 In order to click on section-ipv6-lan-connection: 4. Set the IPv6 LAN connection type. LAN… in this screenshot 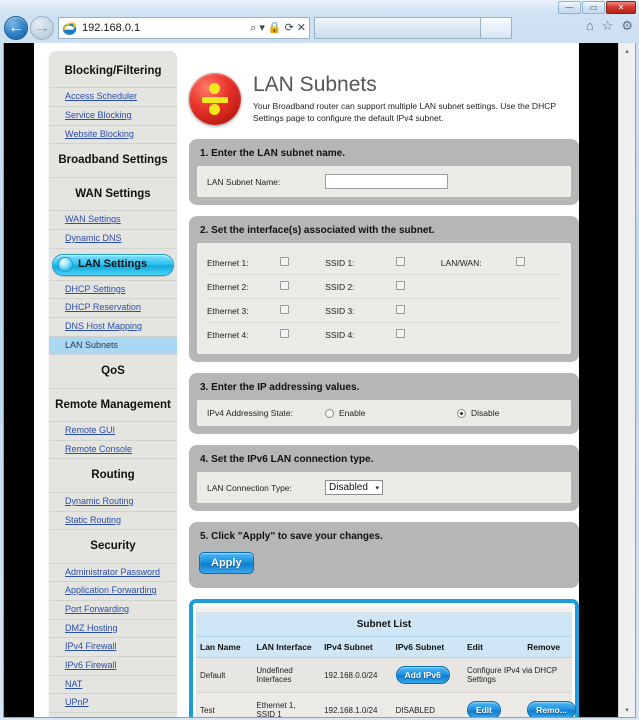, I will do `click(384, 478)`.